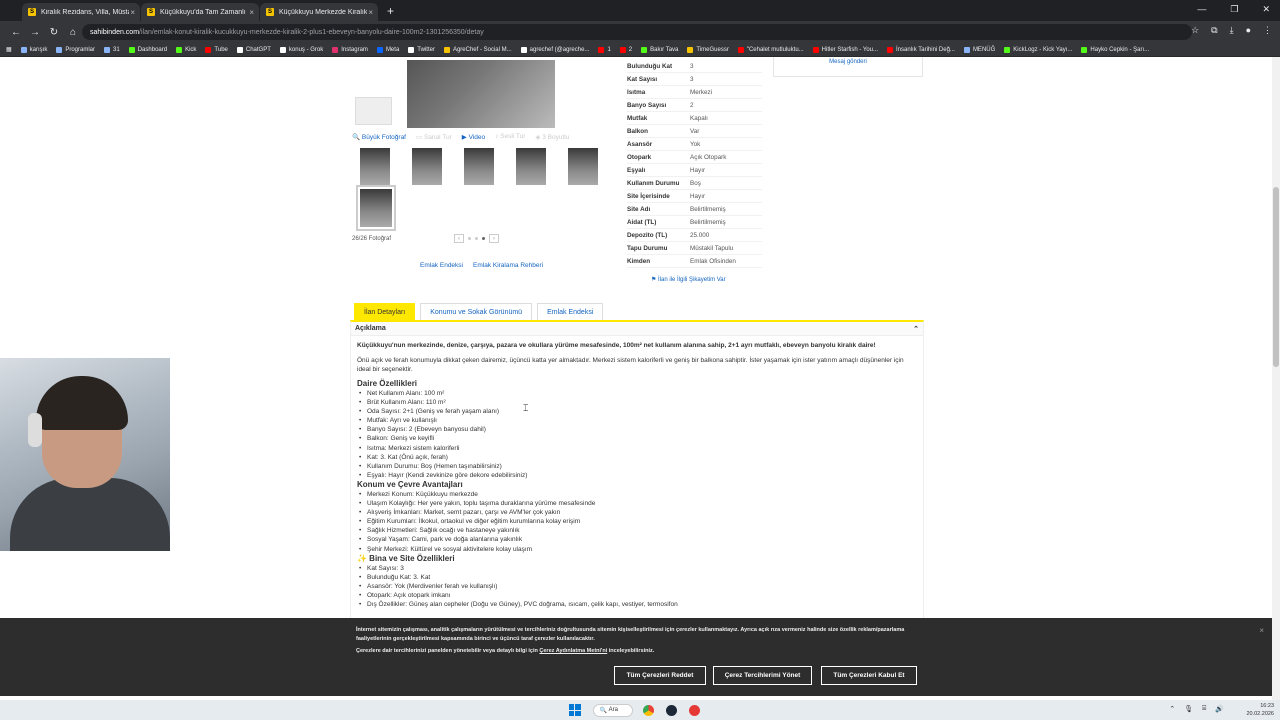  Describe the element at coordinates (694, 170) in the screenshot. I see `property-row: Eşyalı Hayır` at that location.